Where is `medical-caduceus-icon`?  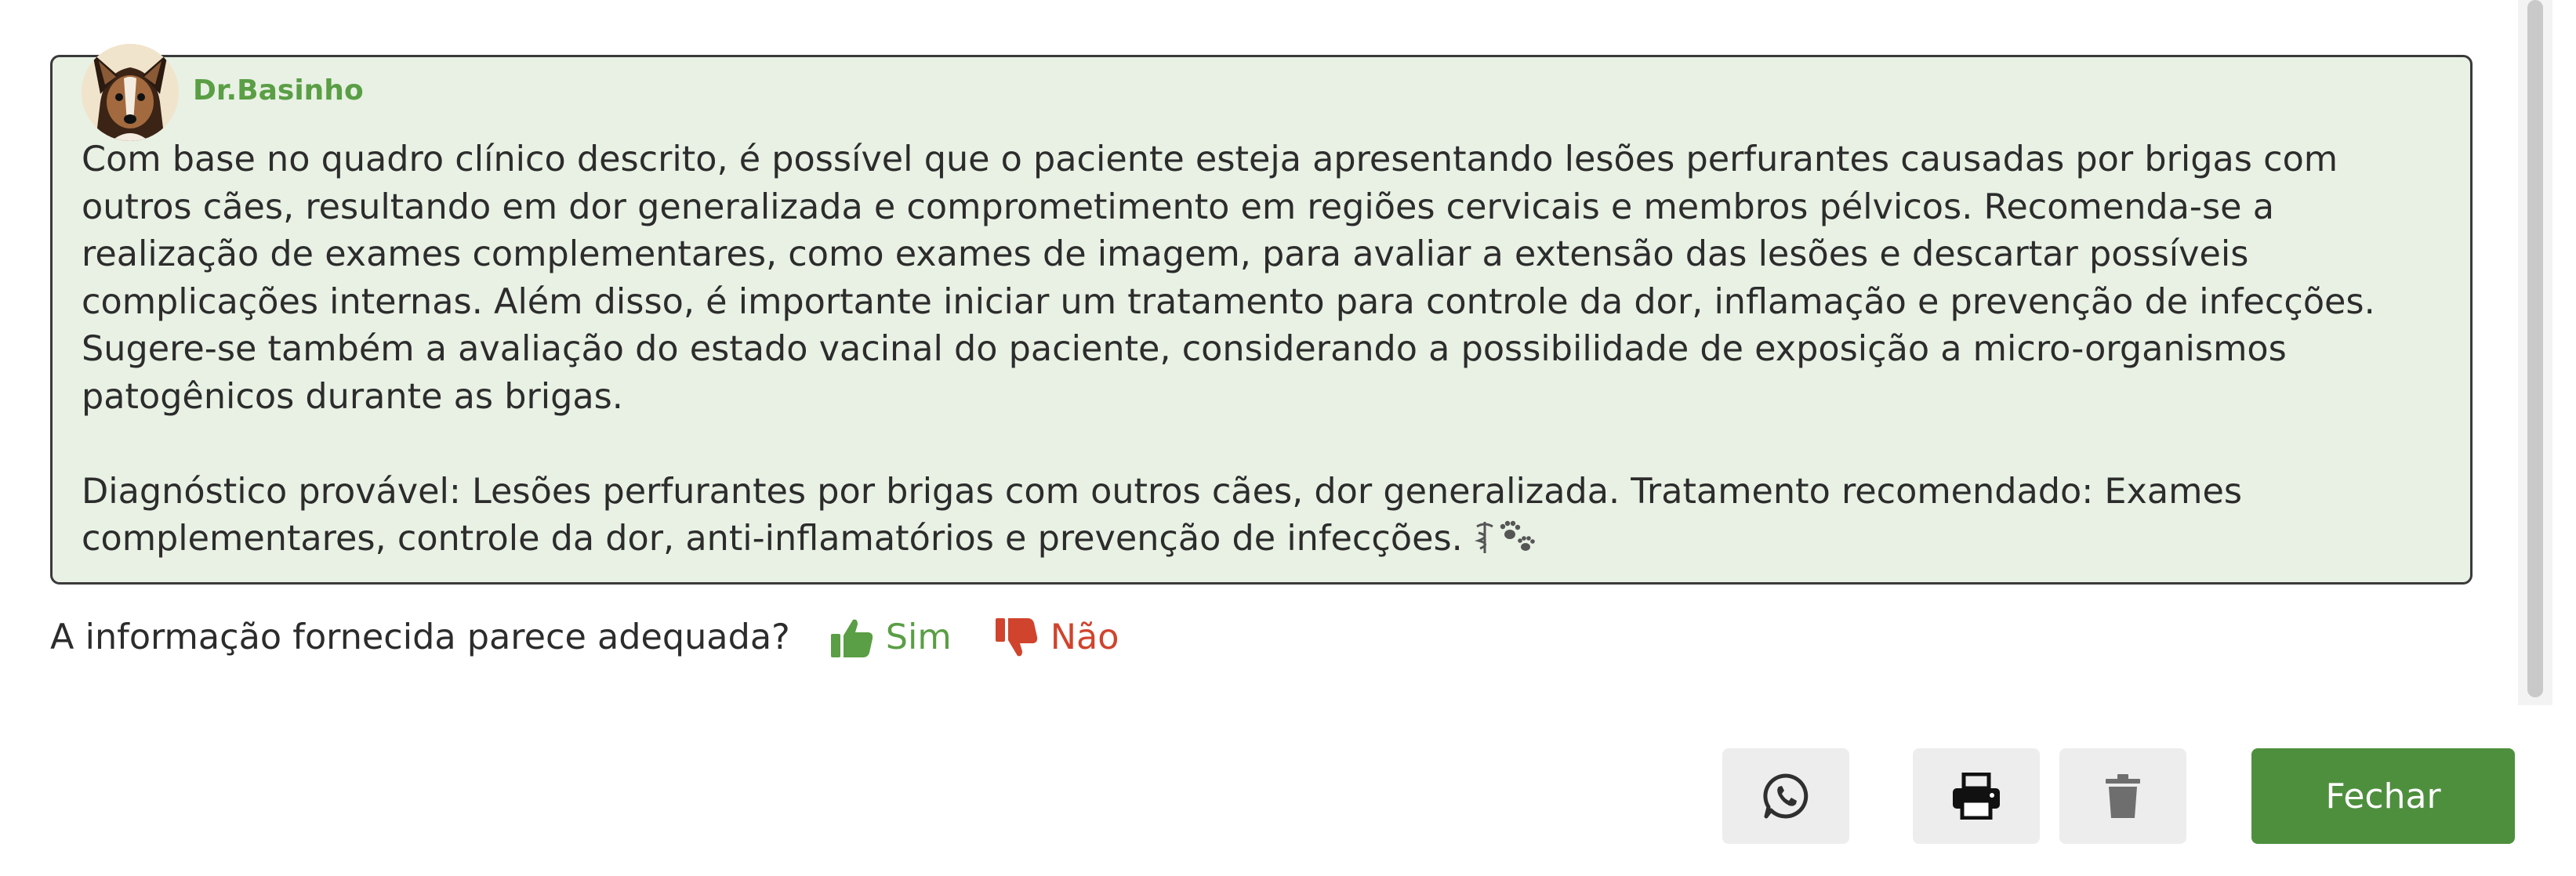 medical-caduceus-icon is located at coordinates (1484, 538).